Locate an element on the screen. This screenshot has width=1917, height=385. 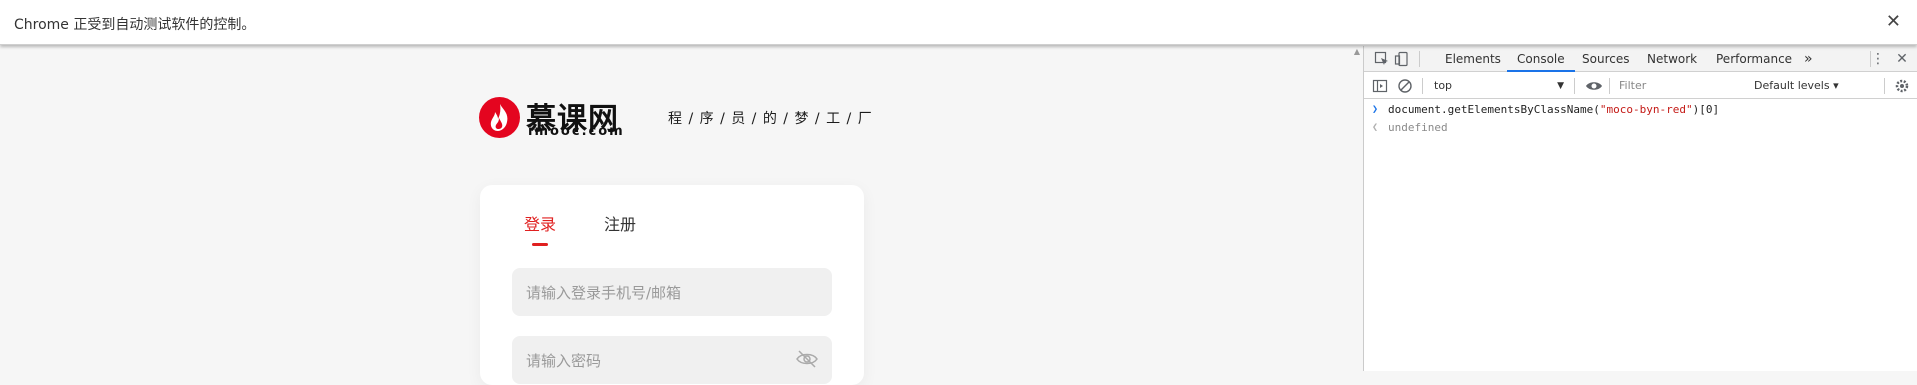
tab-sources: Sources is located at coordinates (1605, 59).